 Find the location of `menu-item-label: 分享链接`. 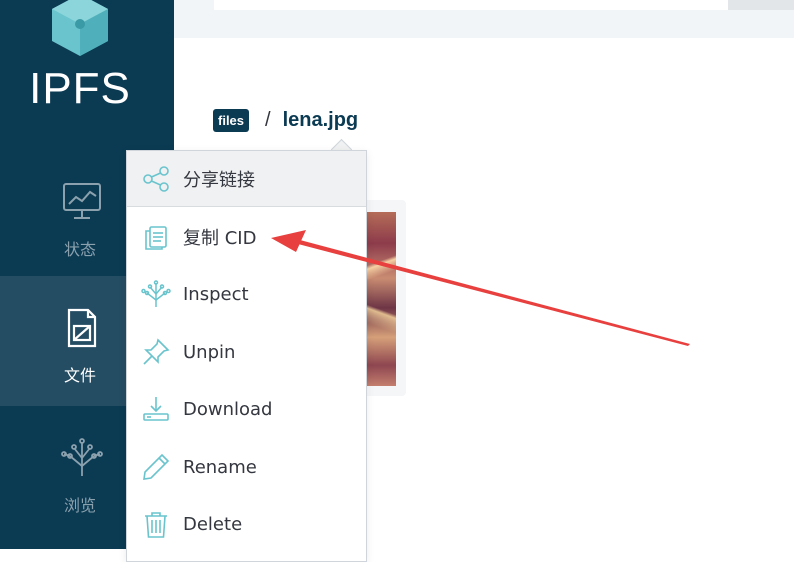

menu-item-label: 分享链接 is located at coordinates (219, 180).